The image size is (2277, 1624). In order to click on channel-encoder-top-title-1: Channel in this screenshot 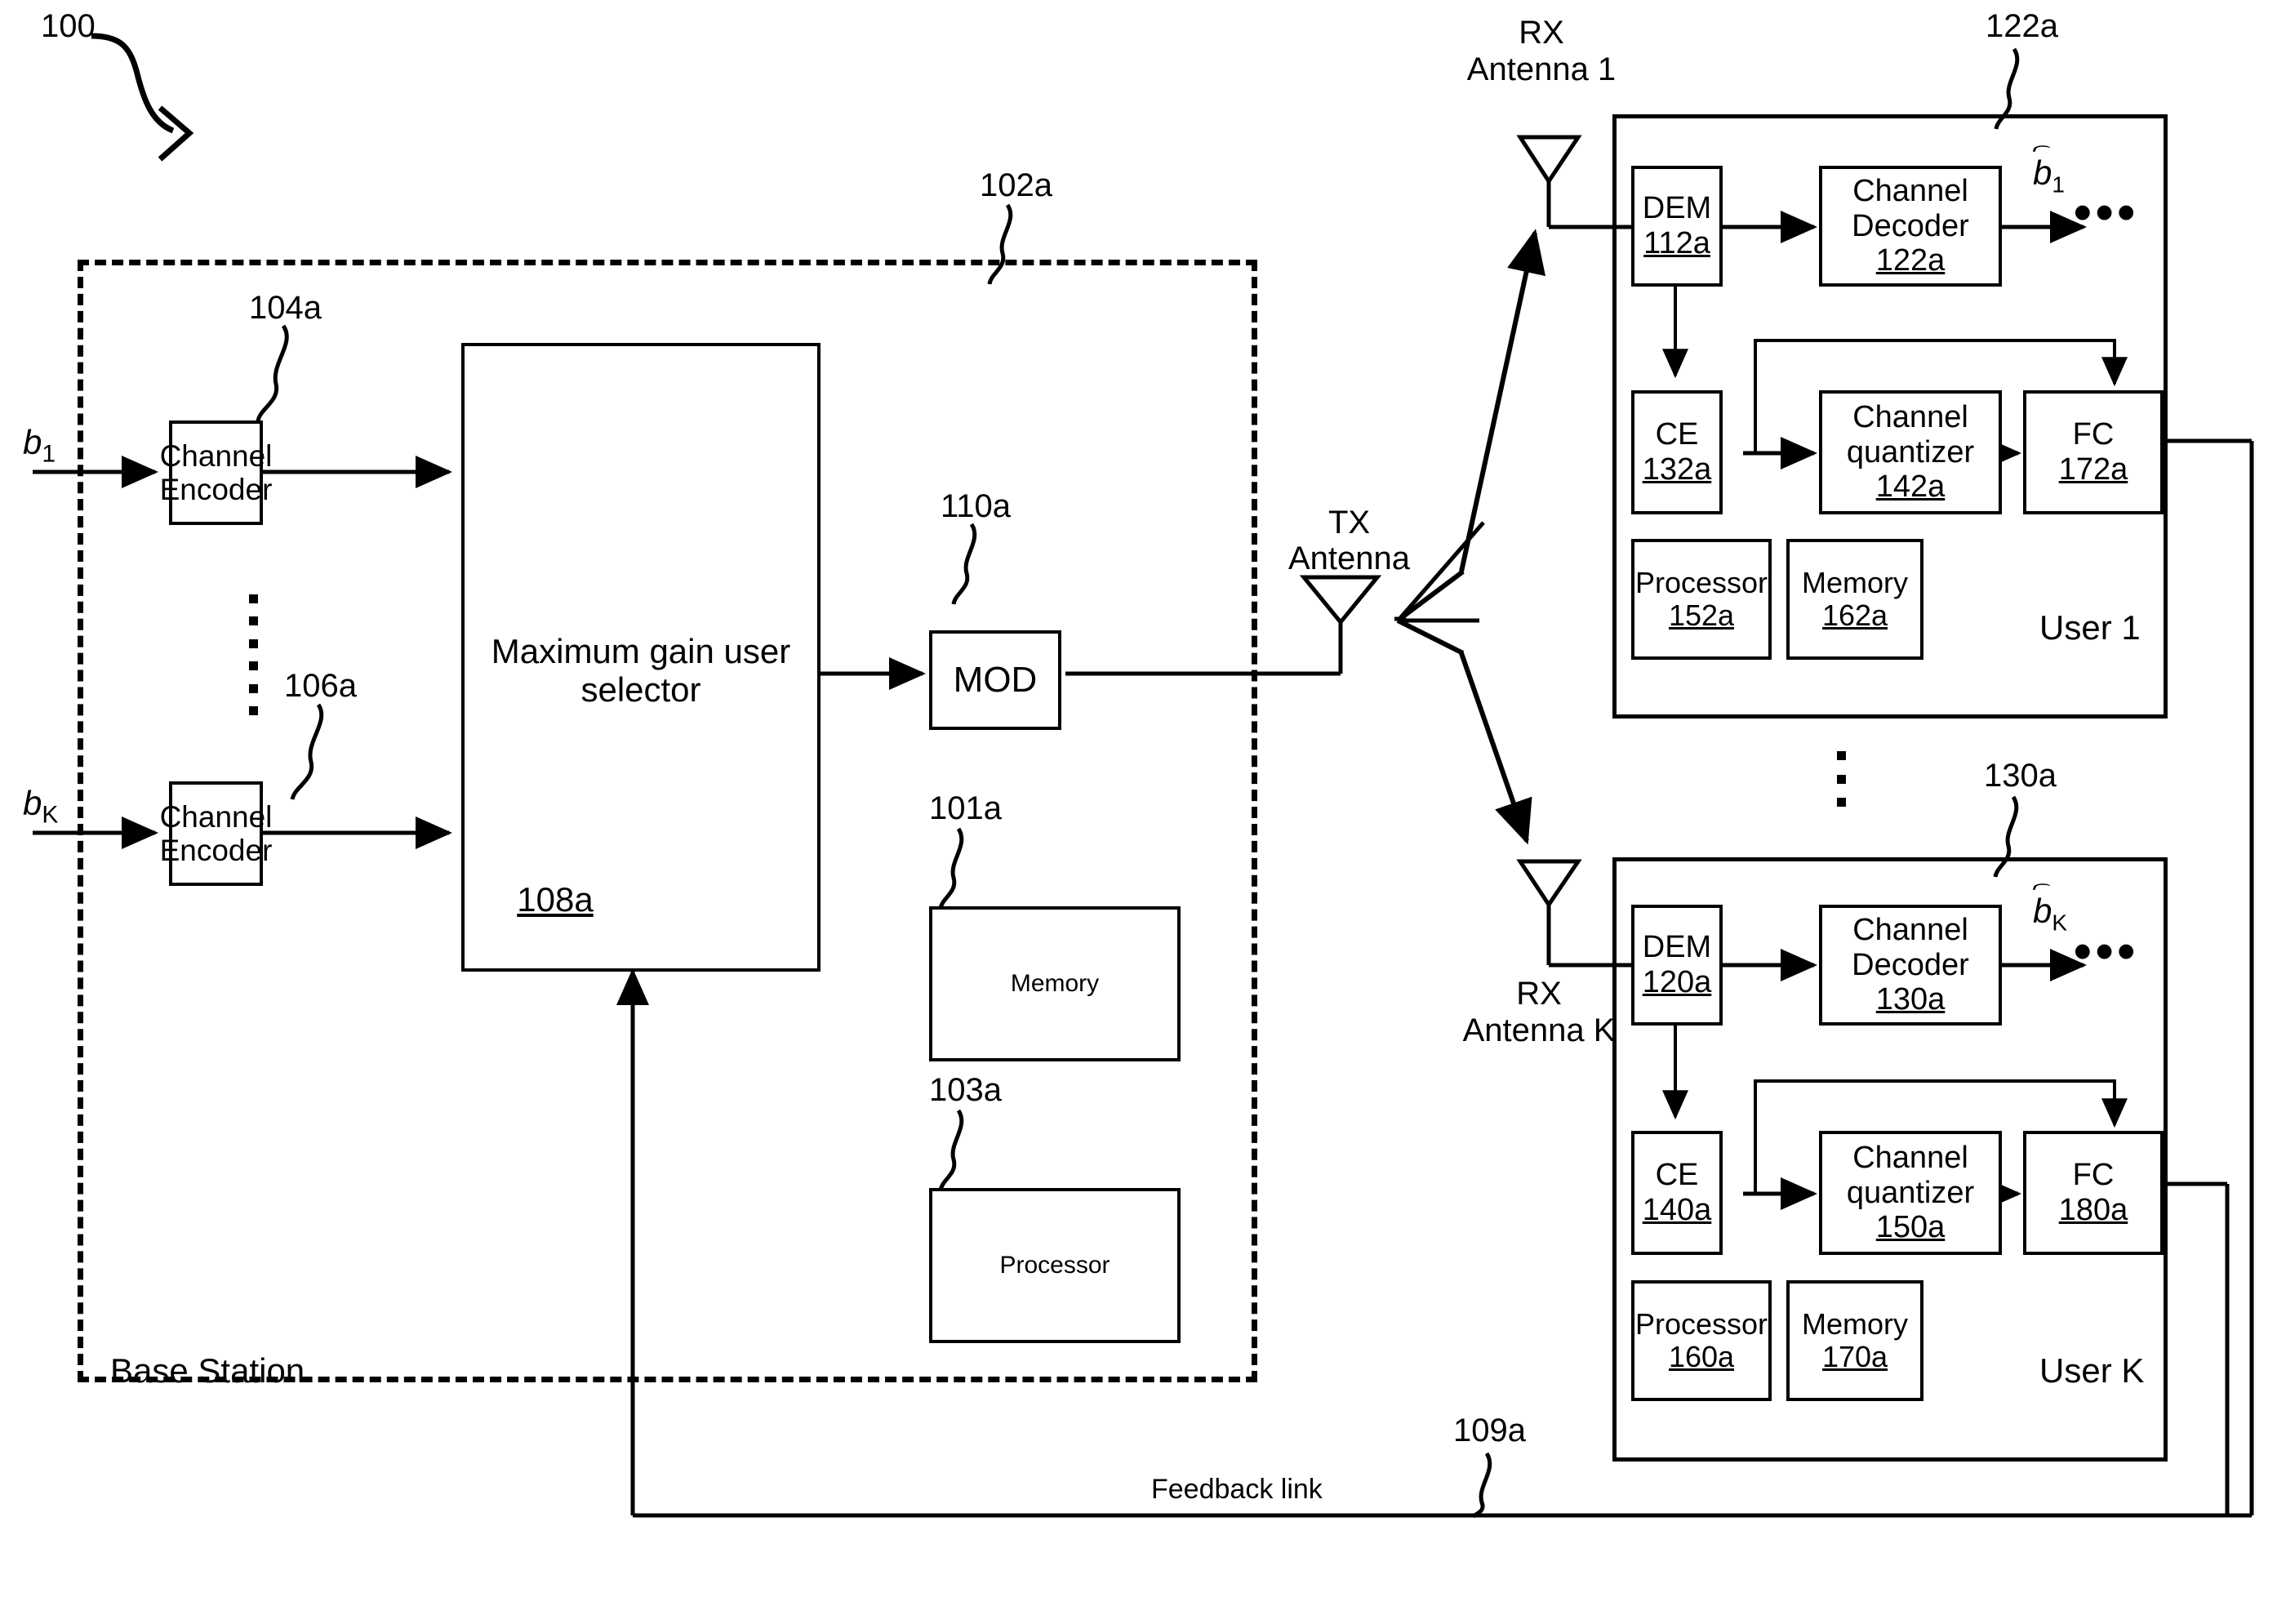, I will do `click(216, 455)`.